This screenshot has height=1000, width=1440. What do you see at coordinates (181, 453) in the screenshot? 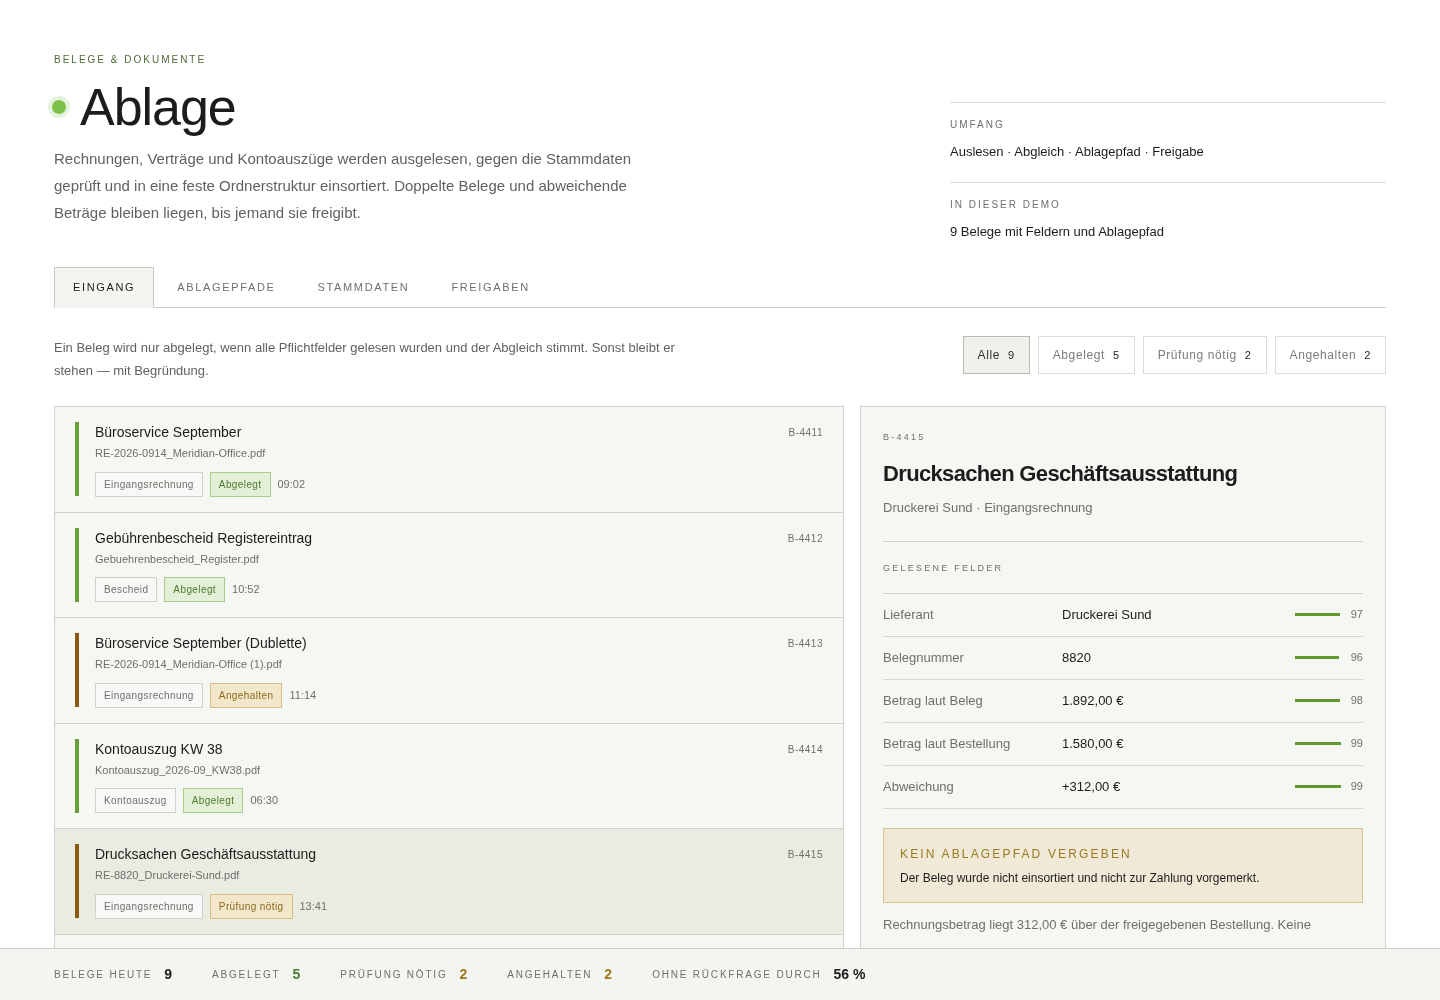
I see `file-name: RE-2026-0914_Meridian-Office.pdf` at bounding box center [181, 453].